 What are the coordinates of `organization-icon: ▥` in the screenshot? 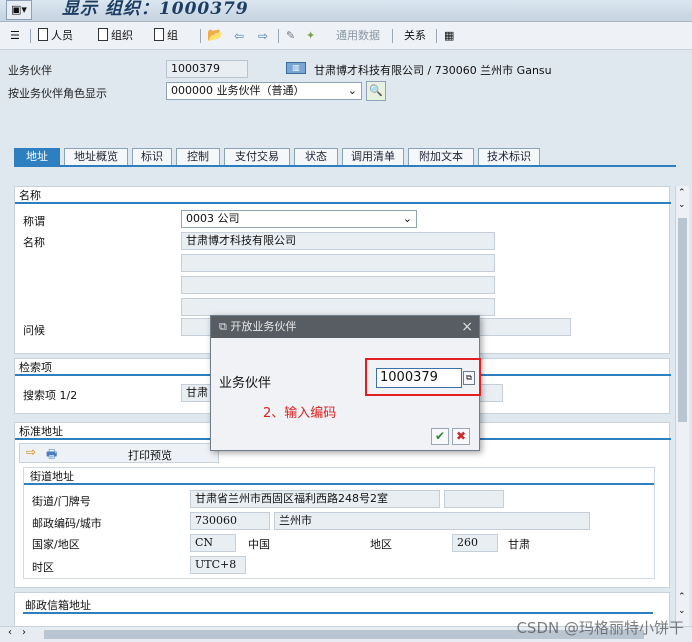 It's located at (296, 68).